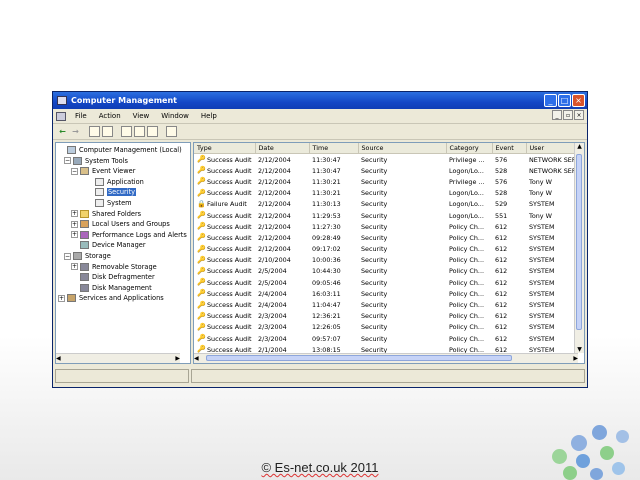 The width and height of the screenshot is (640, 480). I want to click on console-icon, so click(61, 116).